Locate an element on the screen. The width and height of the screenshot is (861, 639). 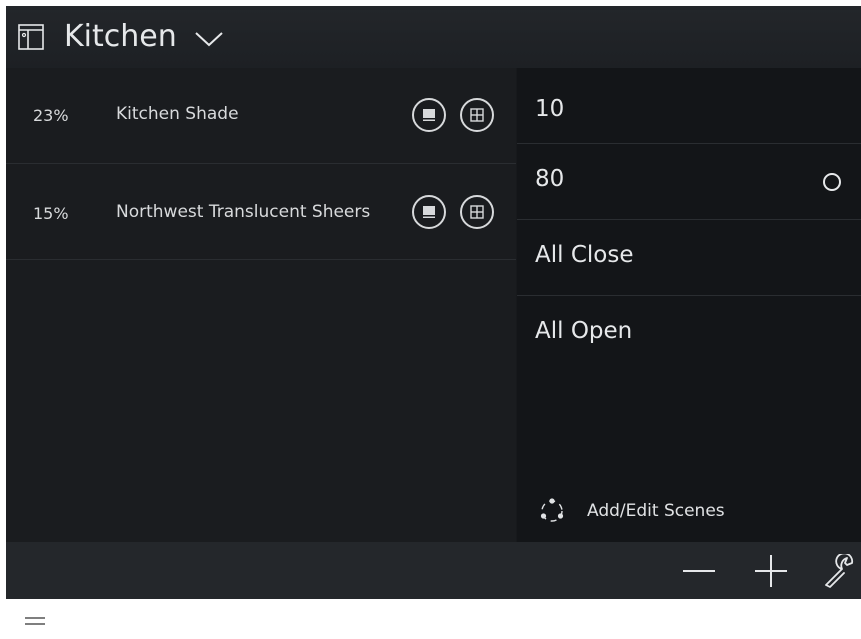
scene-item: All Open is located at coordinates (689, 333).